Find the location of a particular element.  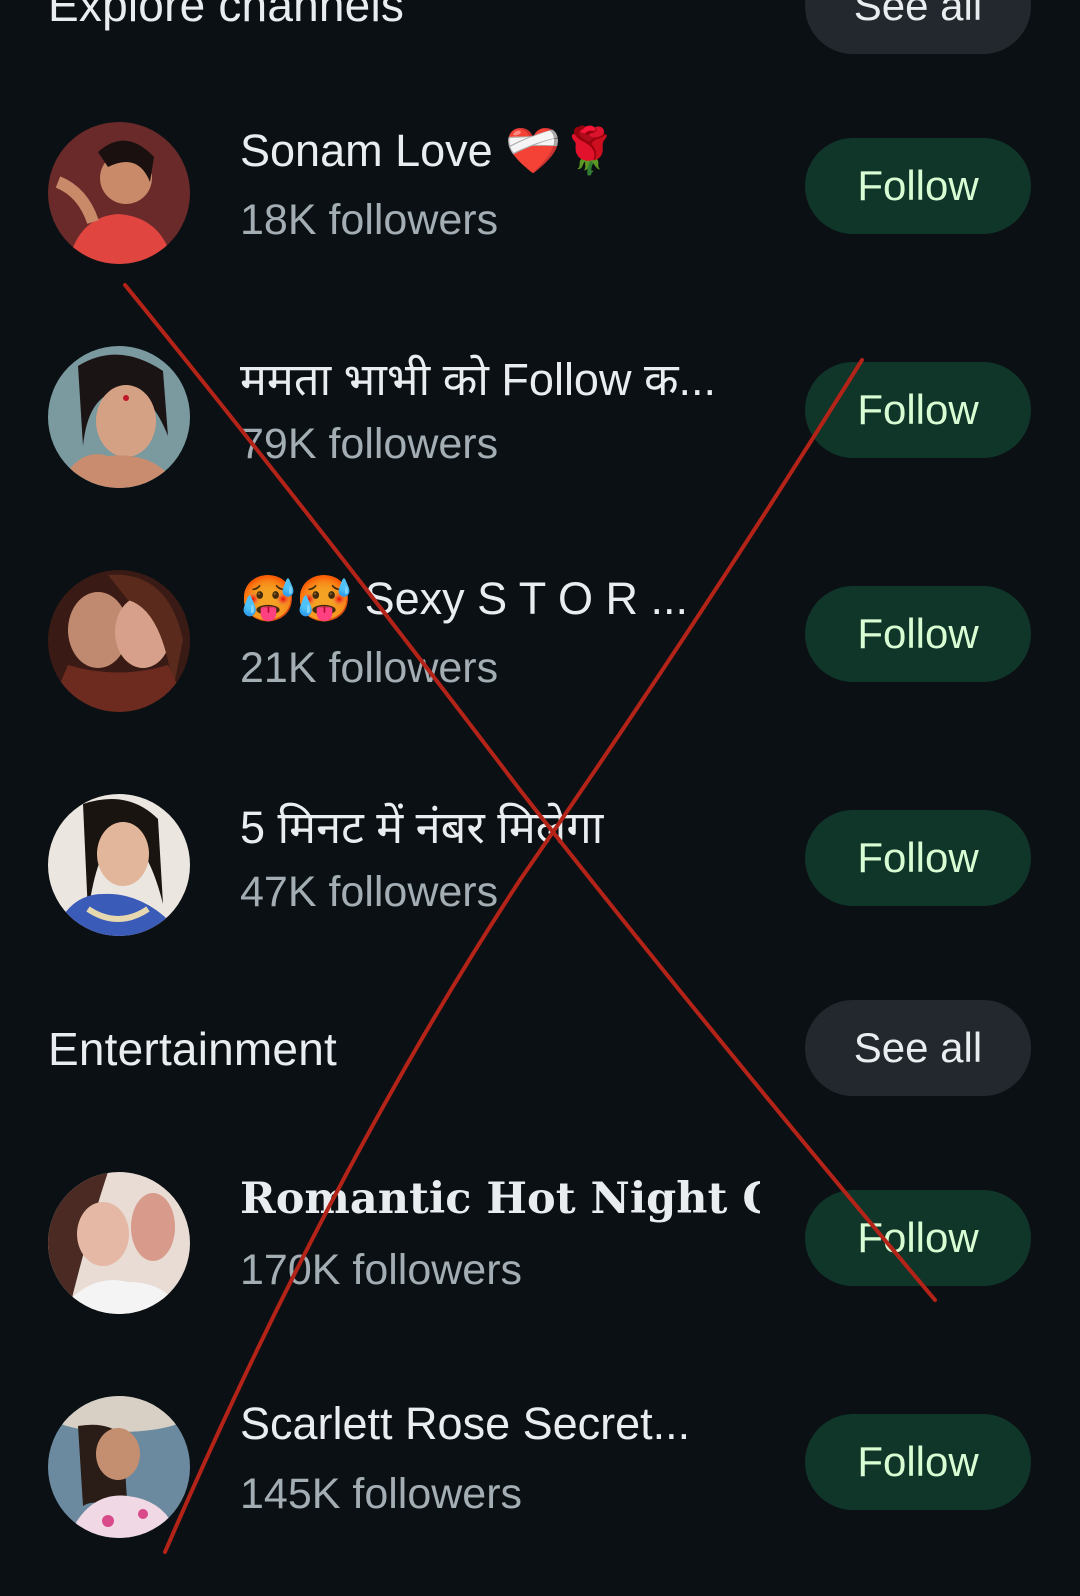

channel-followers: 170K followers is located at coordinates (381, 1270).